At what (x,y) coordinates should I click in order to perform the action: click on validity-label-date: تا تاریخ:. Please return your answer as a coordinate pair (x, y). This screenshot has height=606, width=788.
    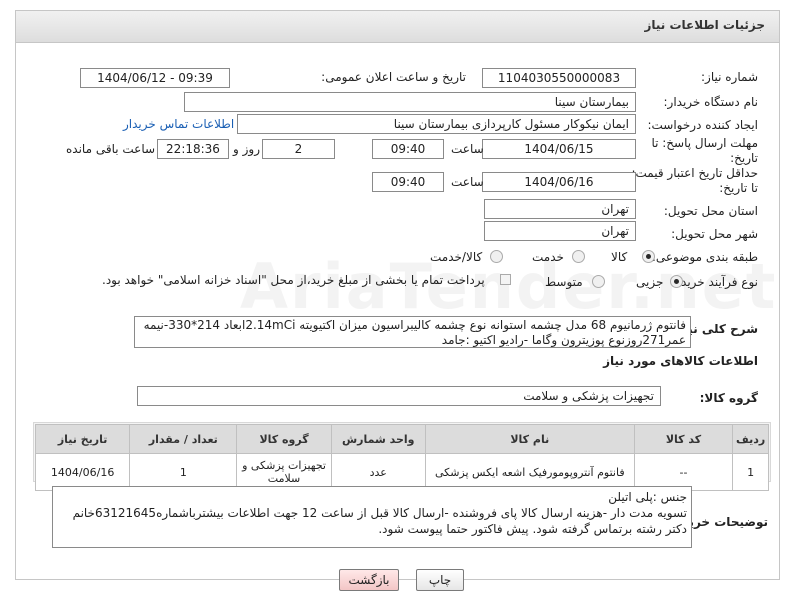
    Looking at the image, I should click on (738, 188).